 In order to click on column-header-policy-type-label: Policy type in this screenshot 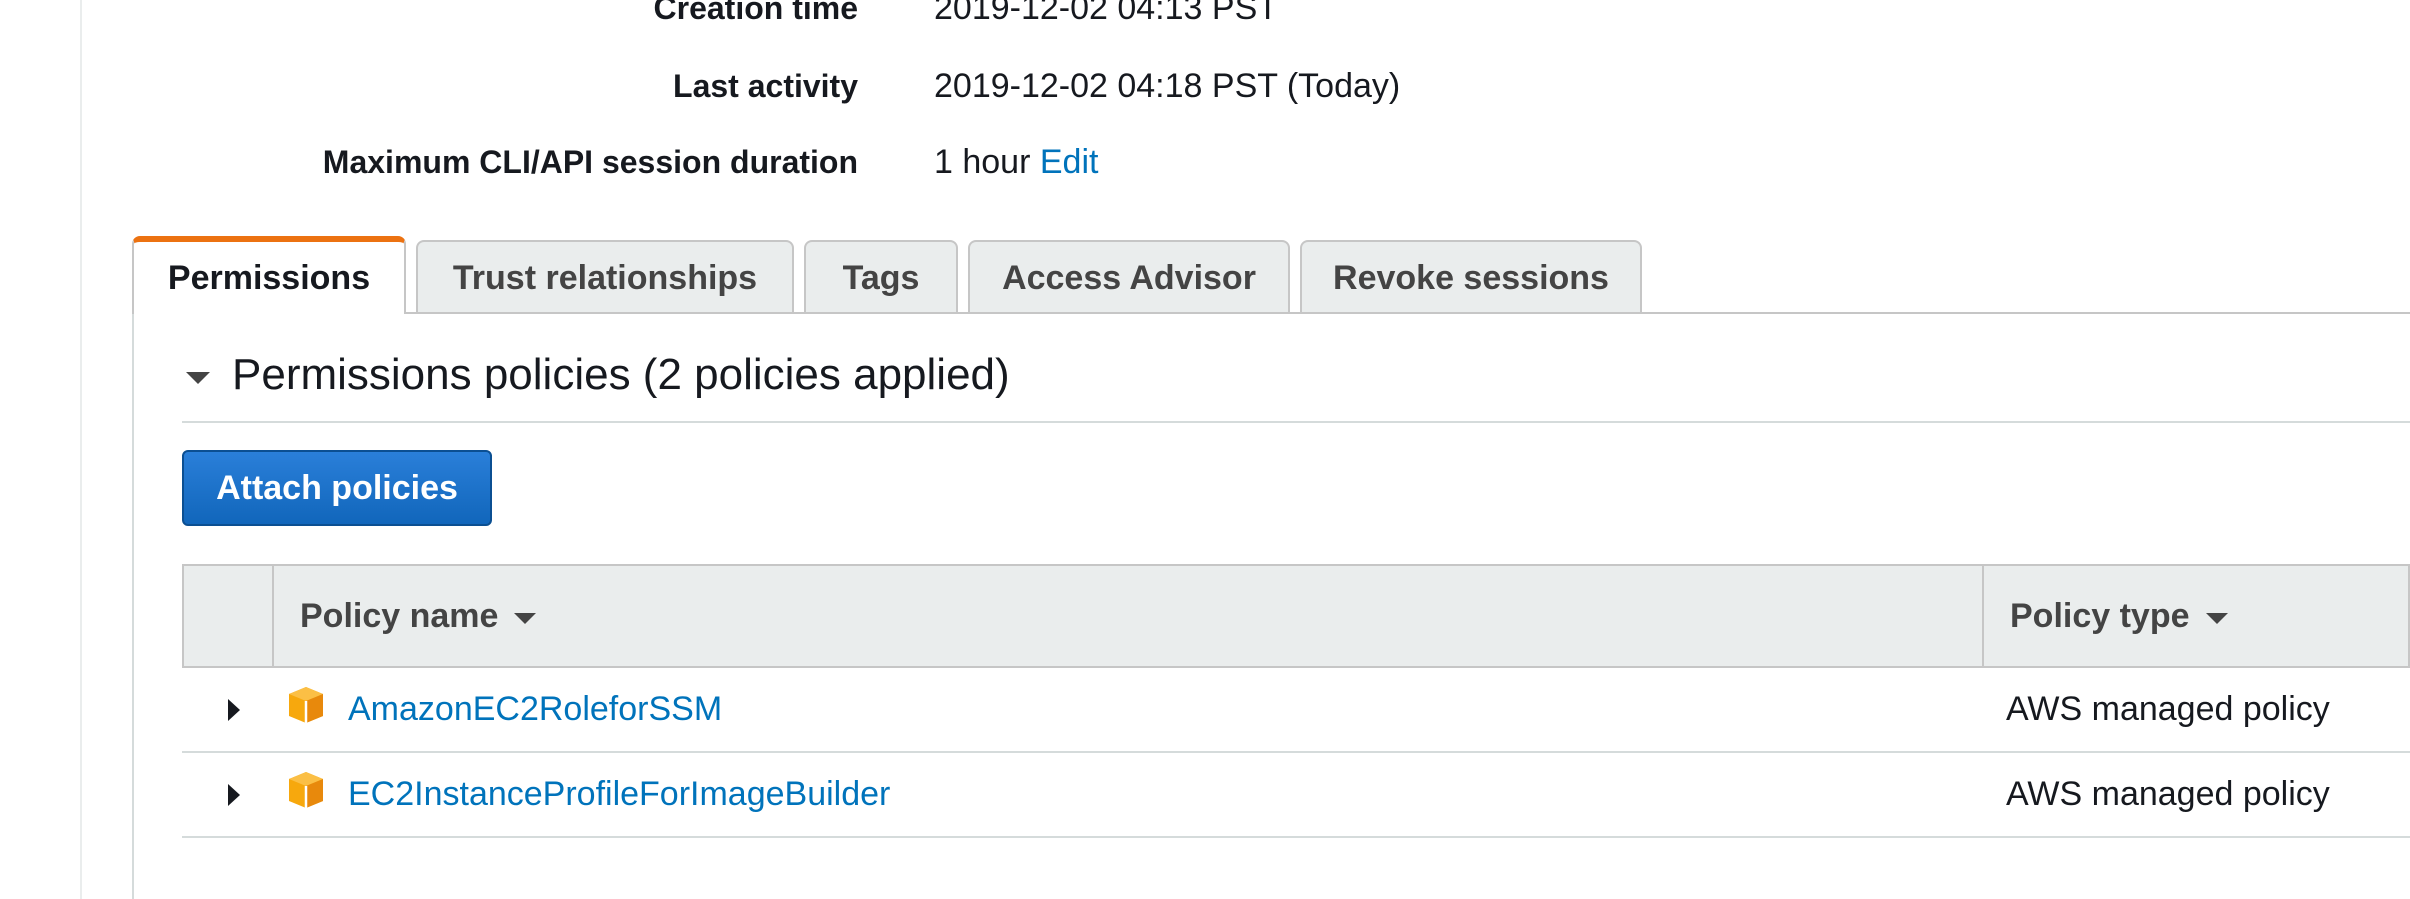, I will do `click(2100, 615)`.